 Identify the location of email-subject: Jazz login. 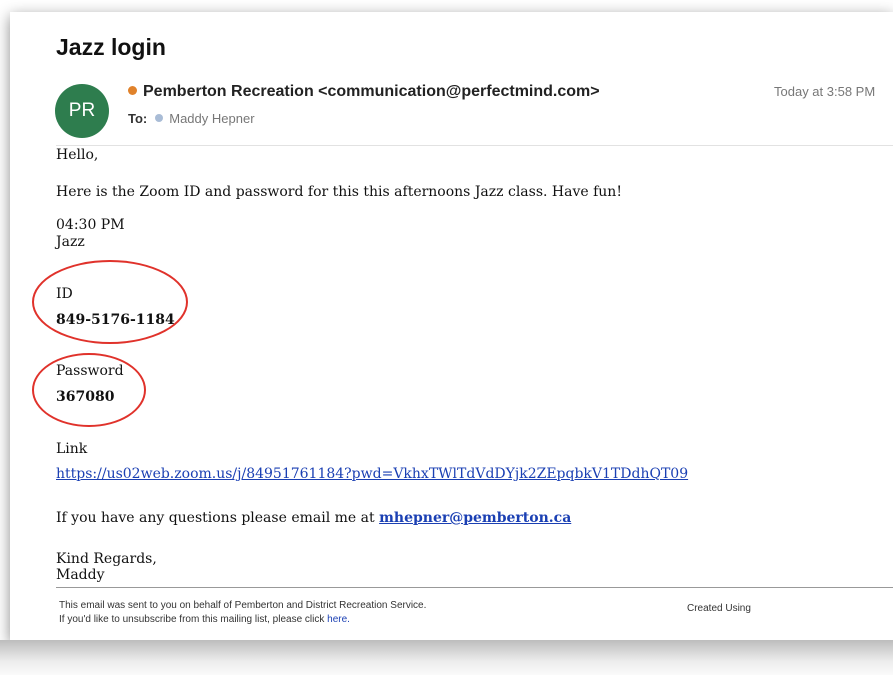
(111, 47).